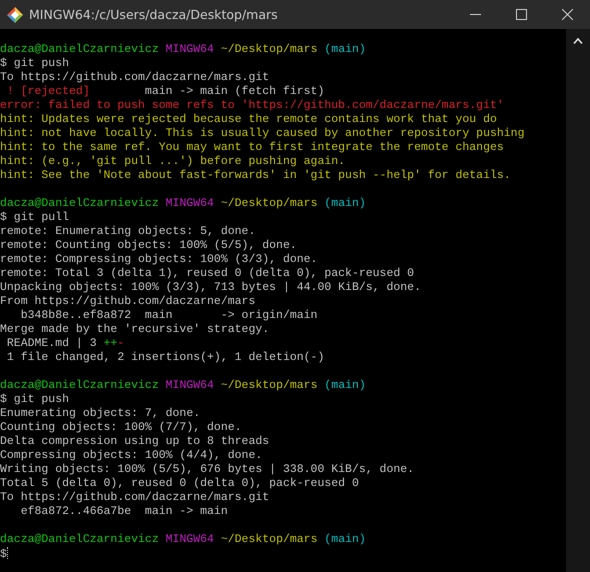  Describe the element at coordinates (35, 218) in the screenshot. I see `terminal-line: $ git pull` at that location.